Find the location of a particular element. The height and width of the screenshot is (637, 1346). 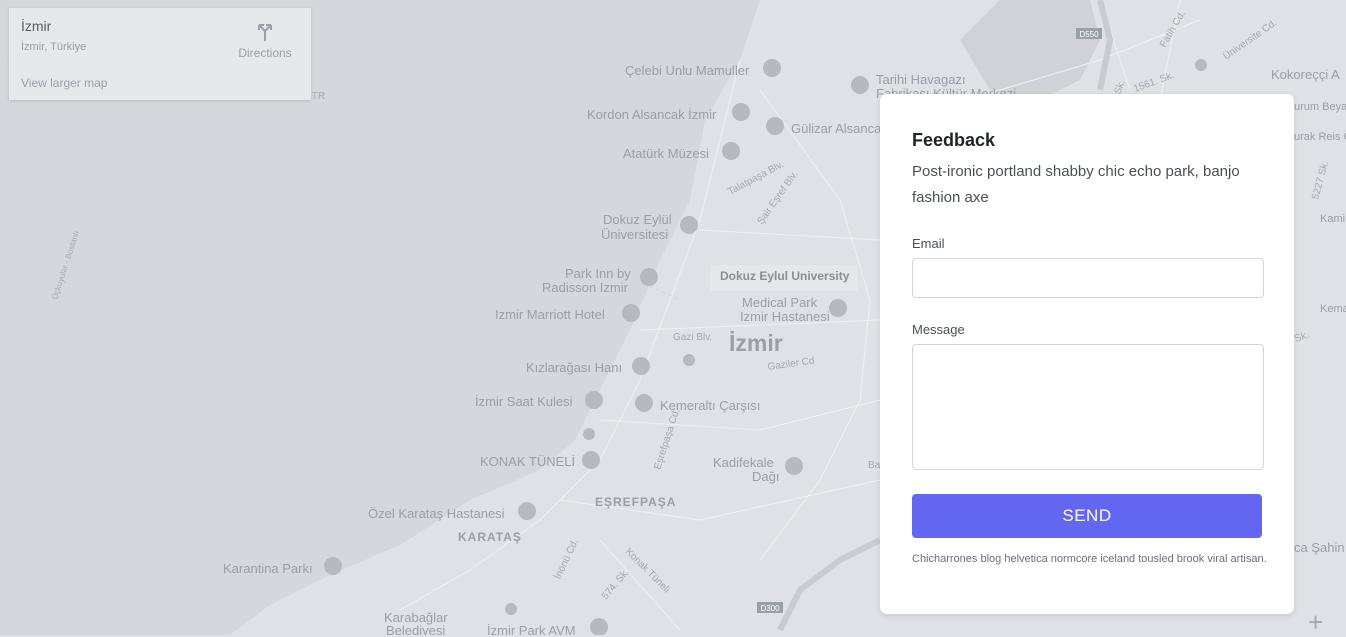

road-badge-label: D550 is located at coordinates (1089, 34).